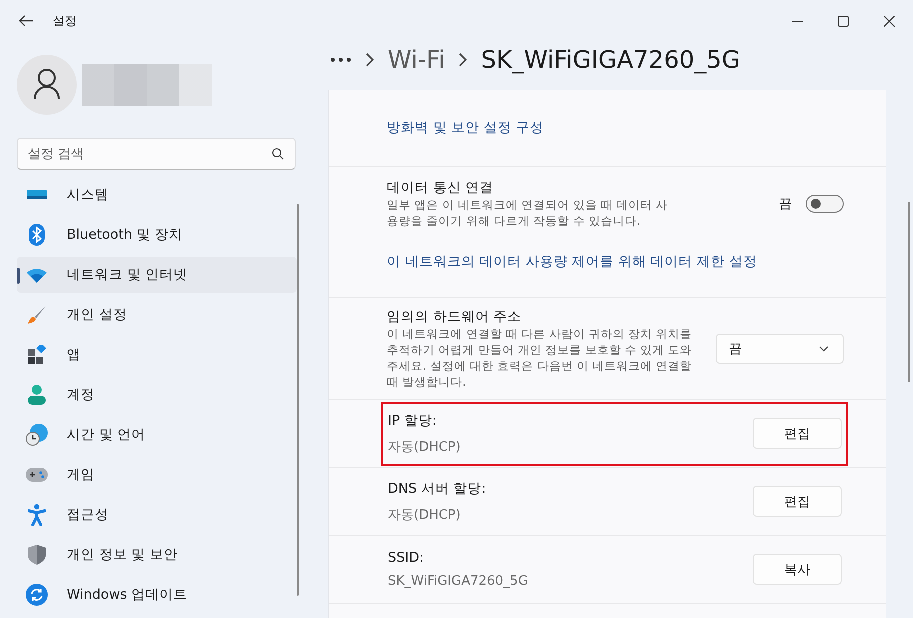 Image resolution: width=913 pixels, height=618 pixels. What do you see at coordinates (615, 262) in the screenshot?
I see `settings-link: 이 네트워크의 데이터 사용량 제어를 위해 데이터 제한 설정` at bounding box center [615, 262].